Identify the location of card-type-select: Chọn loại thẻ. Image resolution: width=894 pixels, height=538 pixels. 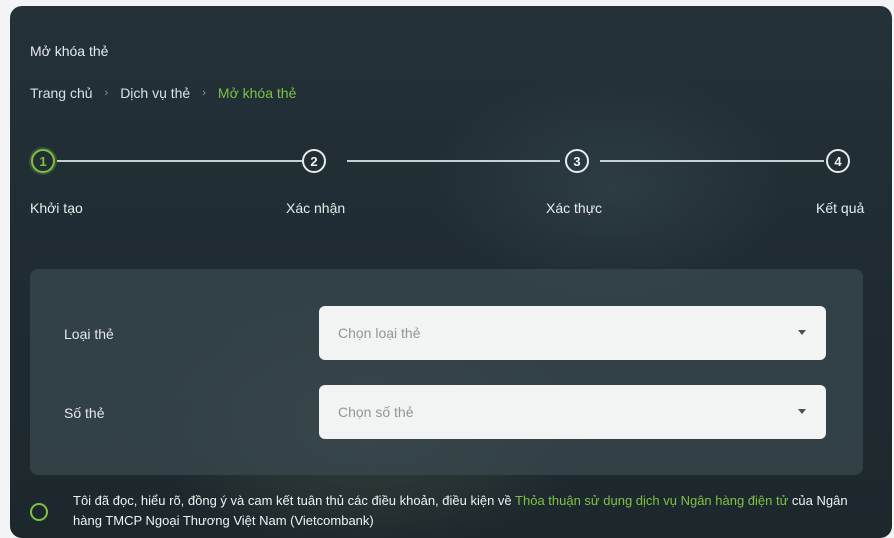
(572, 333).